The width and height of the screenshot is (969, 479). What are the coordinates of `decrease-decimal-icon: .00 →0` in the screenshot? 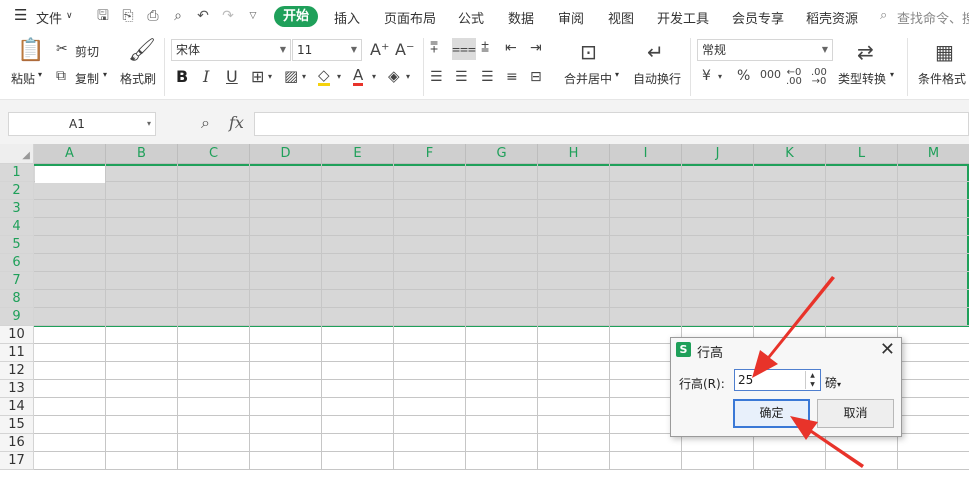 It's located at (819, 77).